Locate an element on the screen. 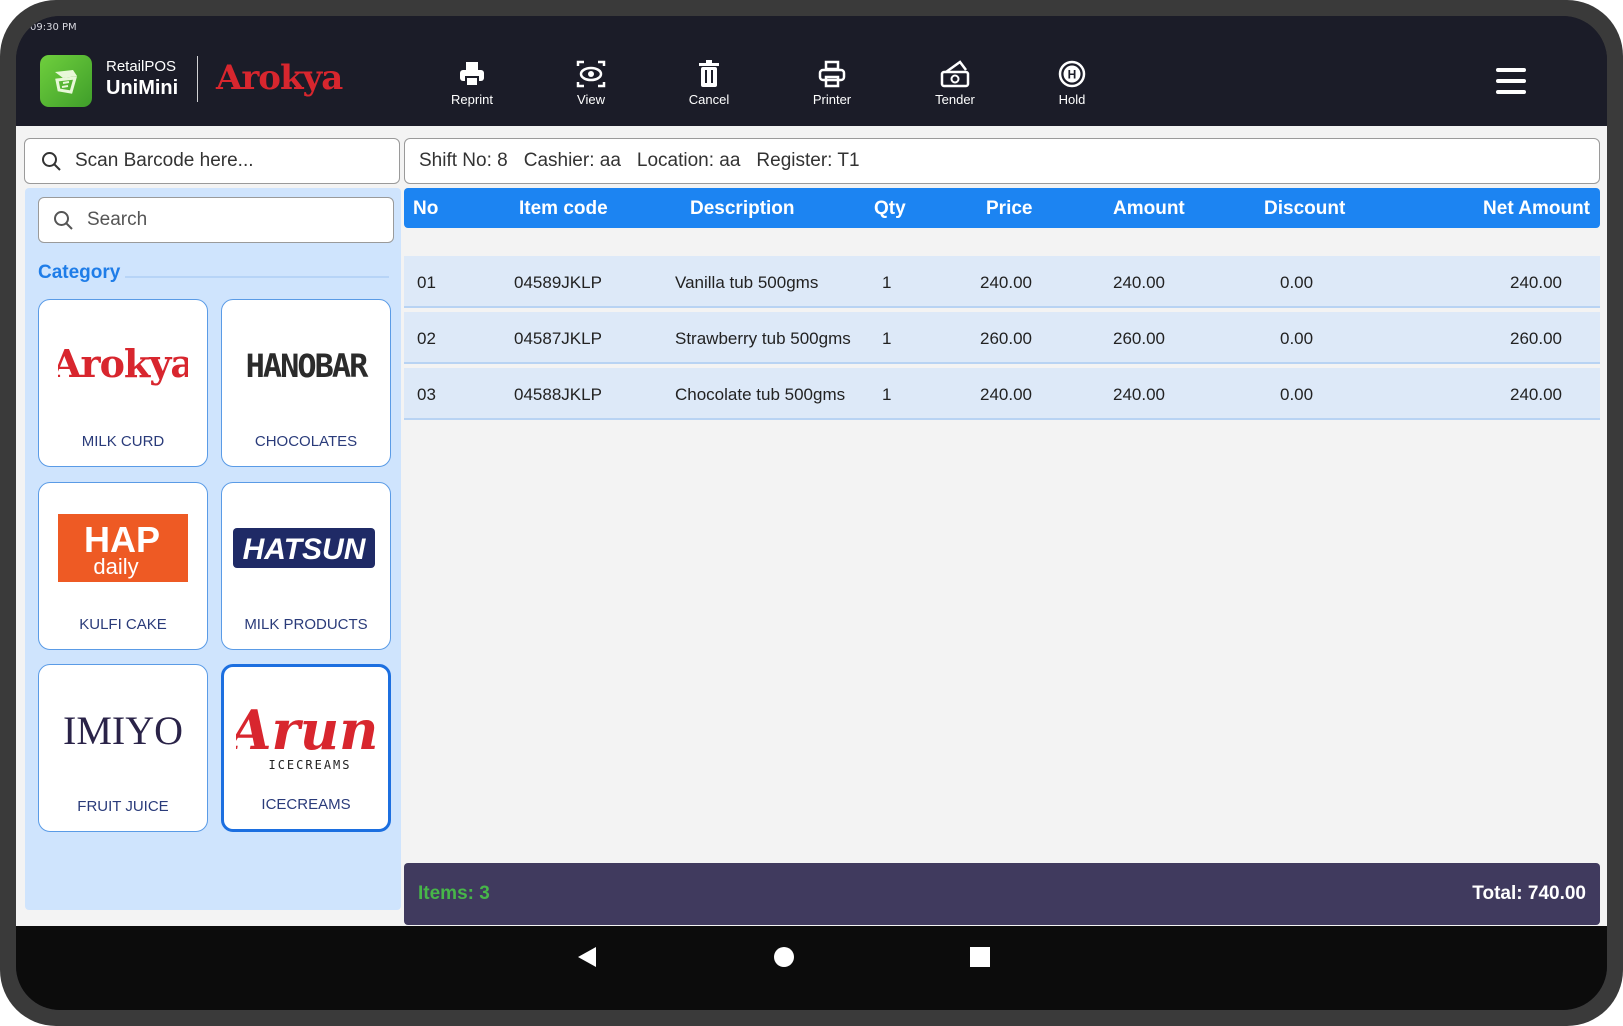  shift-number: Shift No: 8 is located at coordinates (463, 160).